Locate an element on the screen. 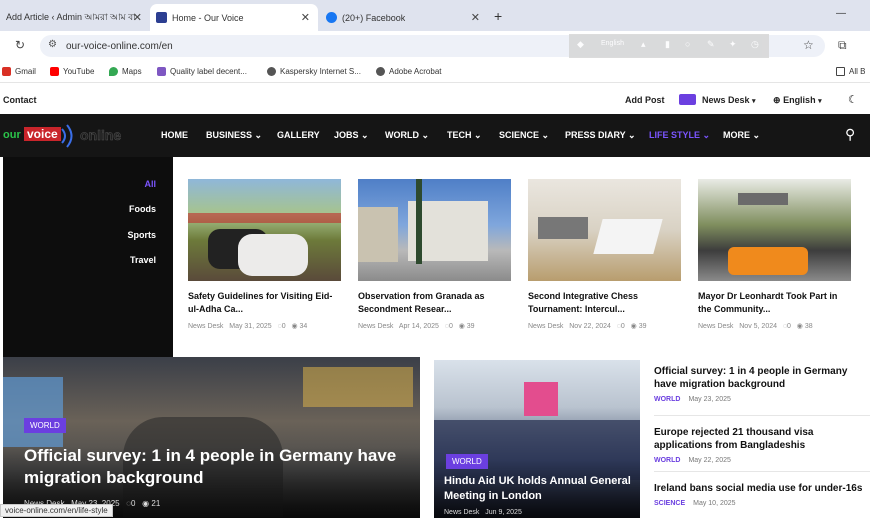 Image resolution: width=870 pixels, height=518 pixels. bookmark-youtube: YouTube is located at coordinates (72, 71).